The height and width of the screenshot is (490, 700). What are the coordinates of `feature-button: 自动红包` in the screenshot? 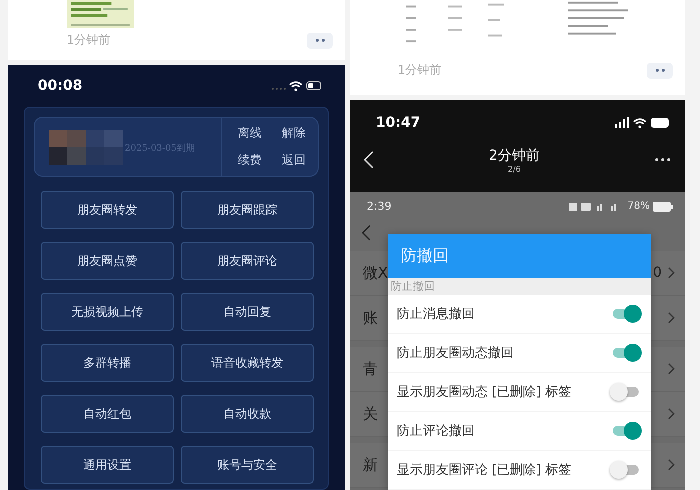 It's located at (107, 414).